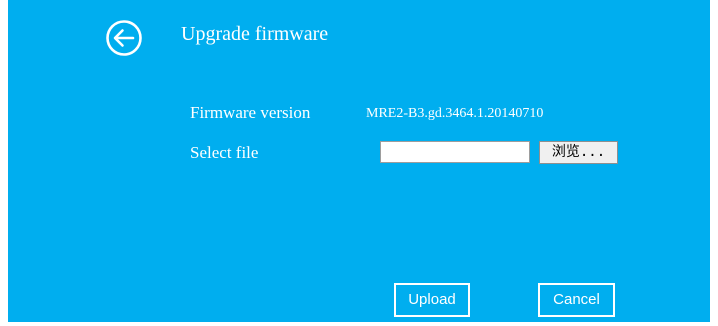 The height and width of the screenshot is (326, 718). Describe the element at coordinates (455, 152) in the screenshot. I see `file-path-input` at that location.